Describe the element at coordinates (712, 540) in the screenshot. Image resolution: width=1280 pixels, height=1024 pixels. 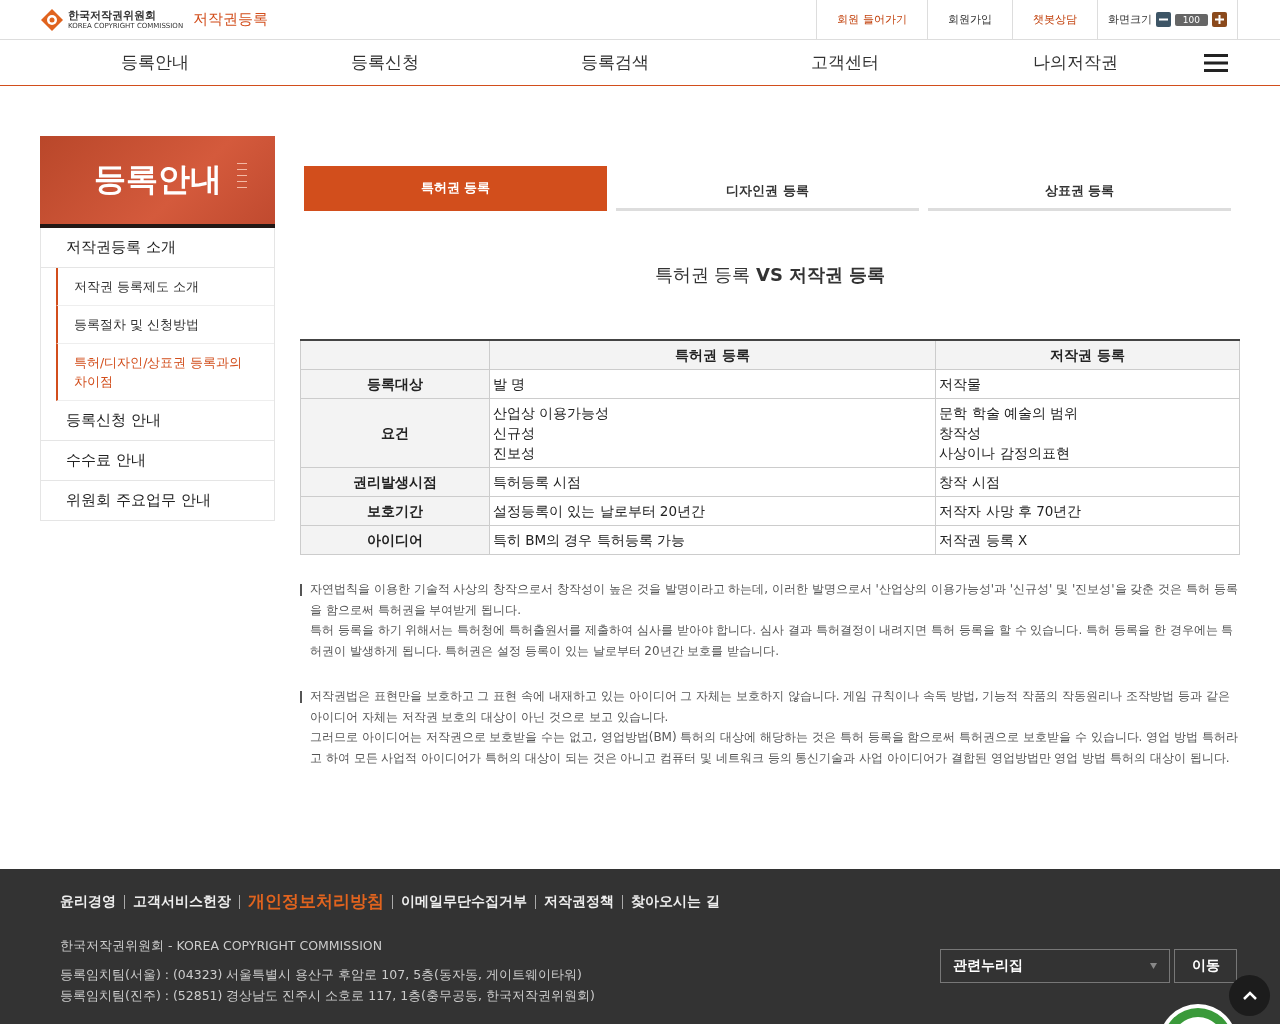
I see `table-cell: 특히 BM의 경우 특허등록 가능` at that location.